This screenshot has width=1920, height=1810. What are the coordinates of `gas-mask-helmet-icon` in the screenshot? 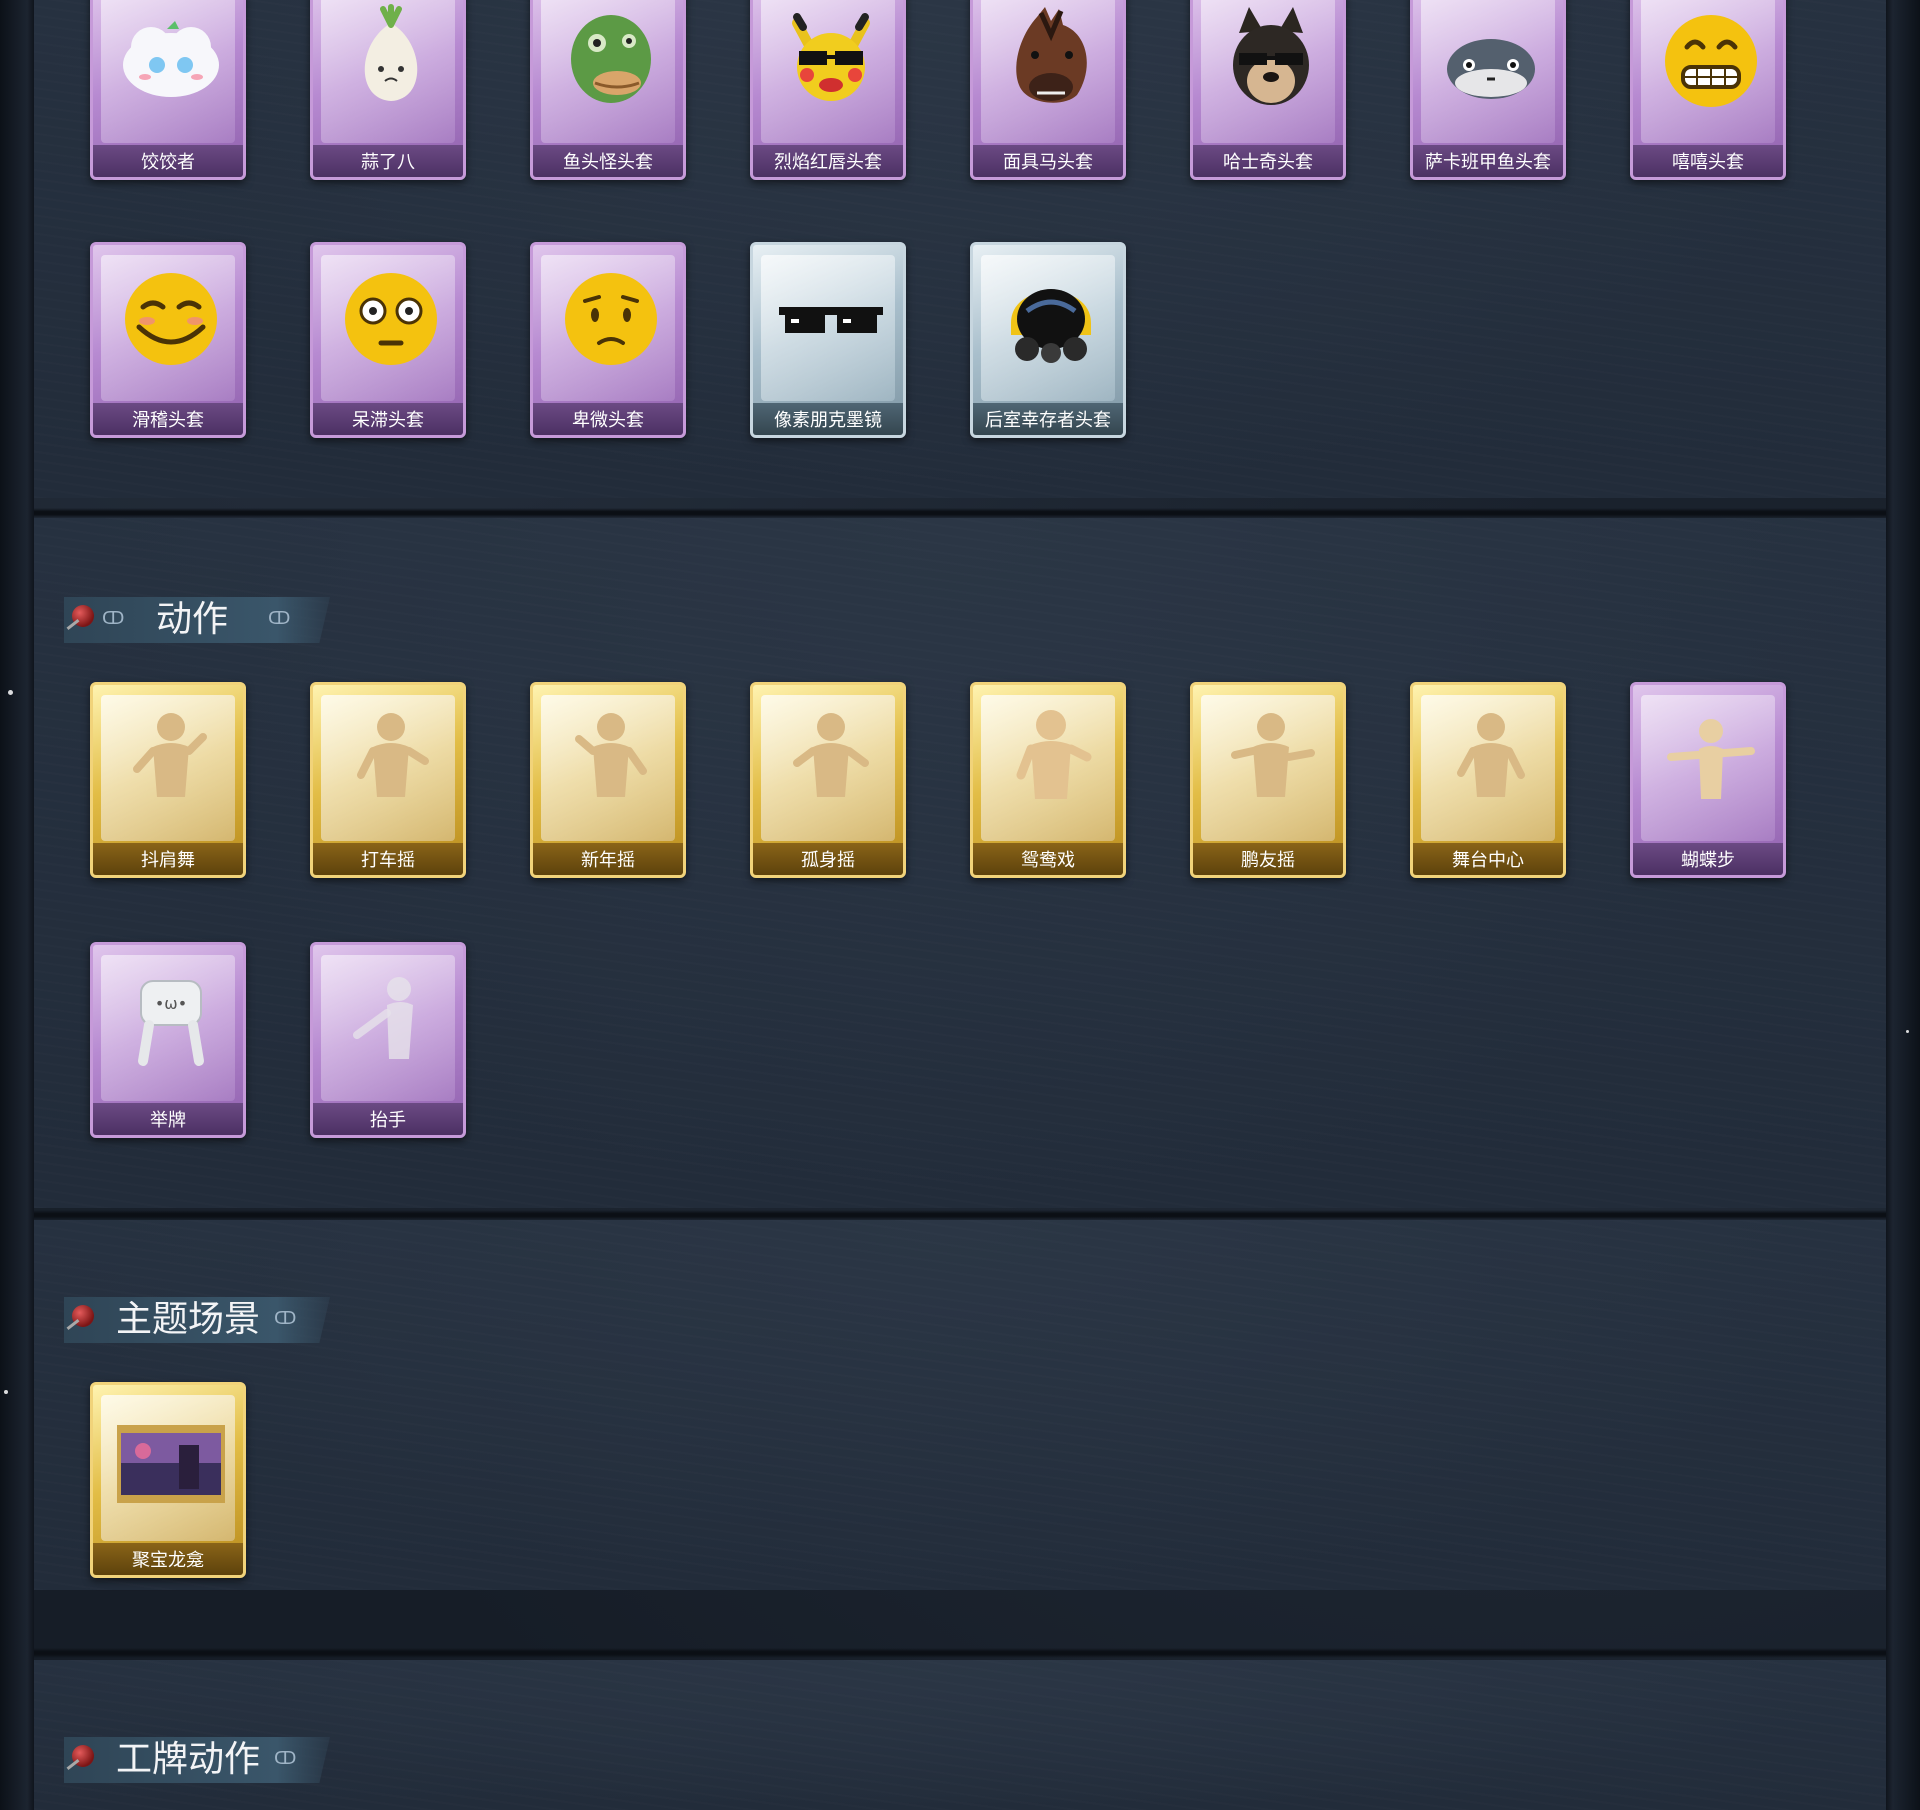 It's located at (1051, 326).